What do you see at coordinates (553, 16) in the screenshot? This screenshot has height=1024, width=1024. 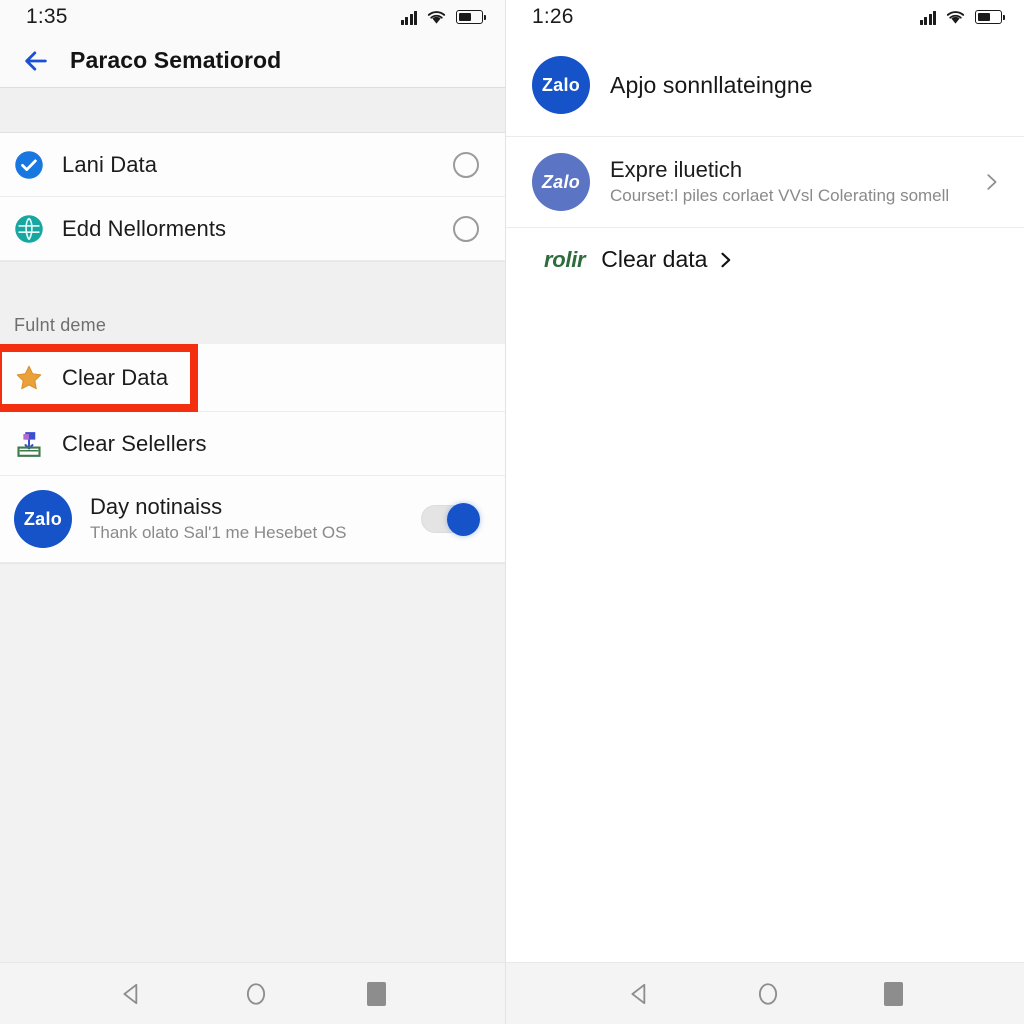 I see `status-clock: 1:26` at bounding box center [553, 16].